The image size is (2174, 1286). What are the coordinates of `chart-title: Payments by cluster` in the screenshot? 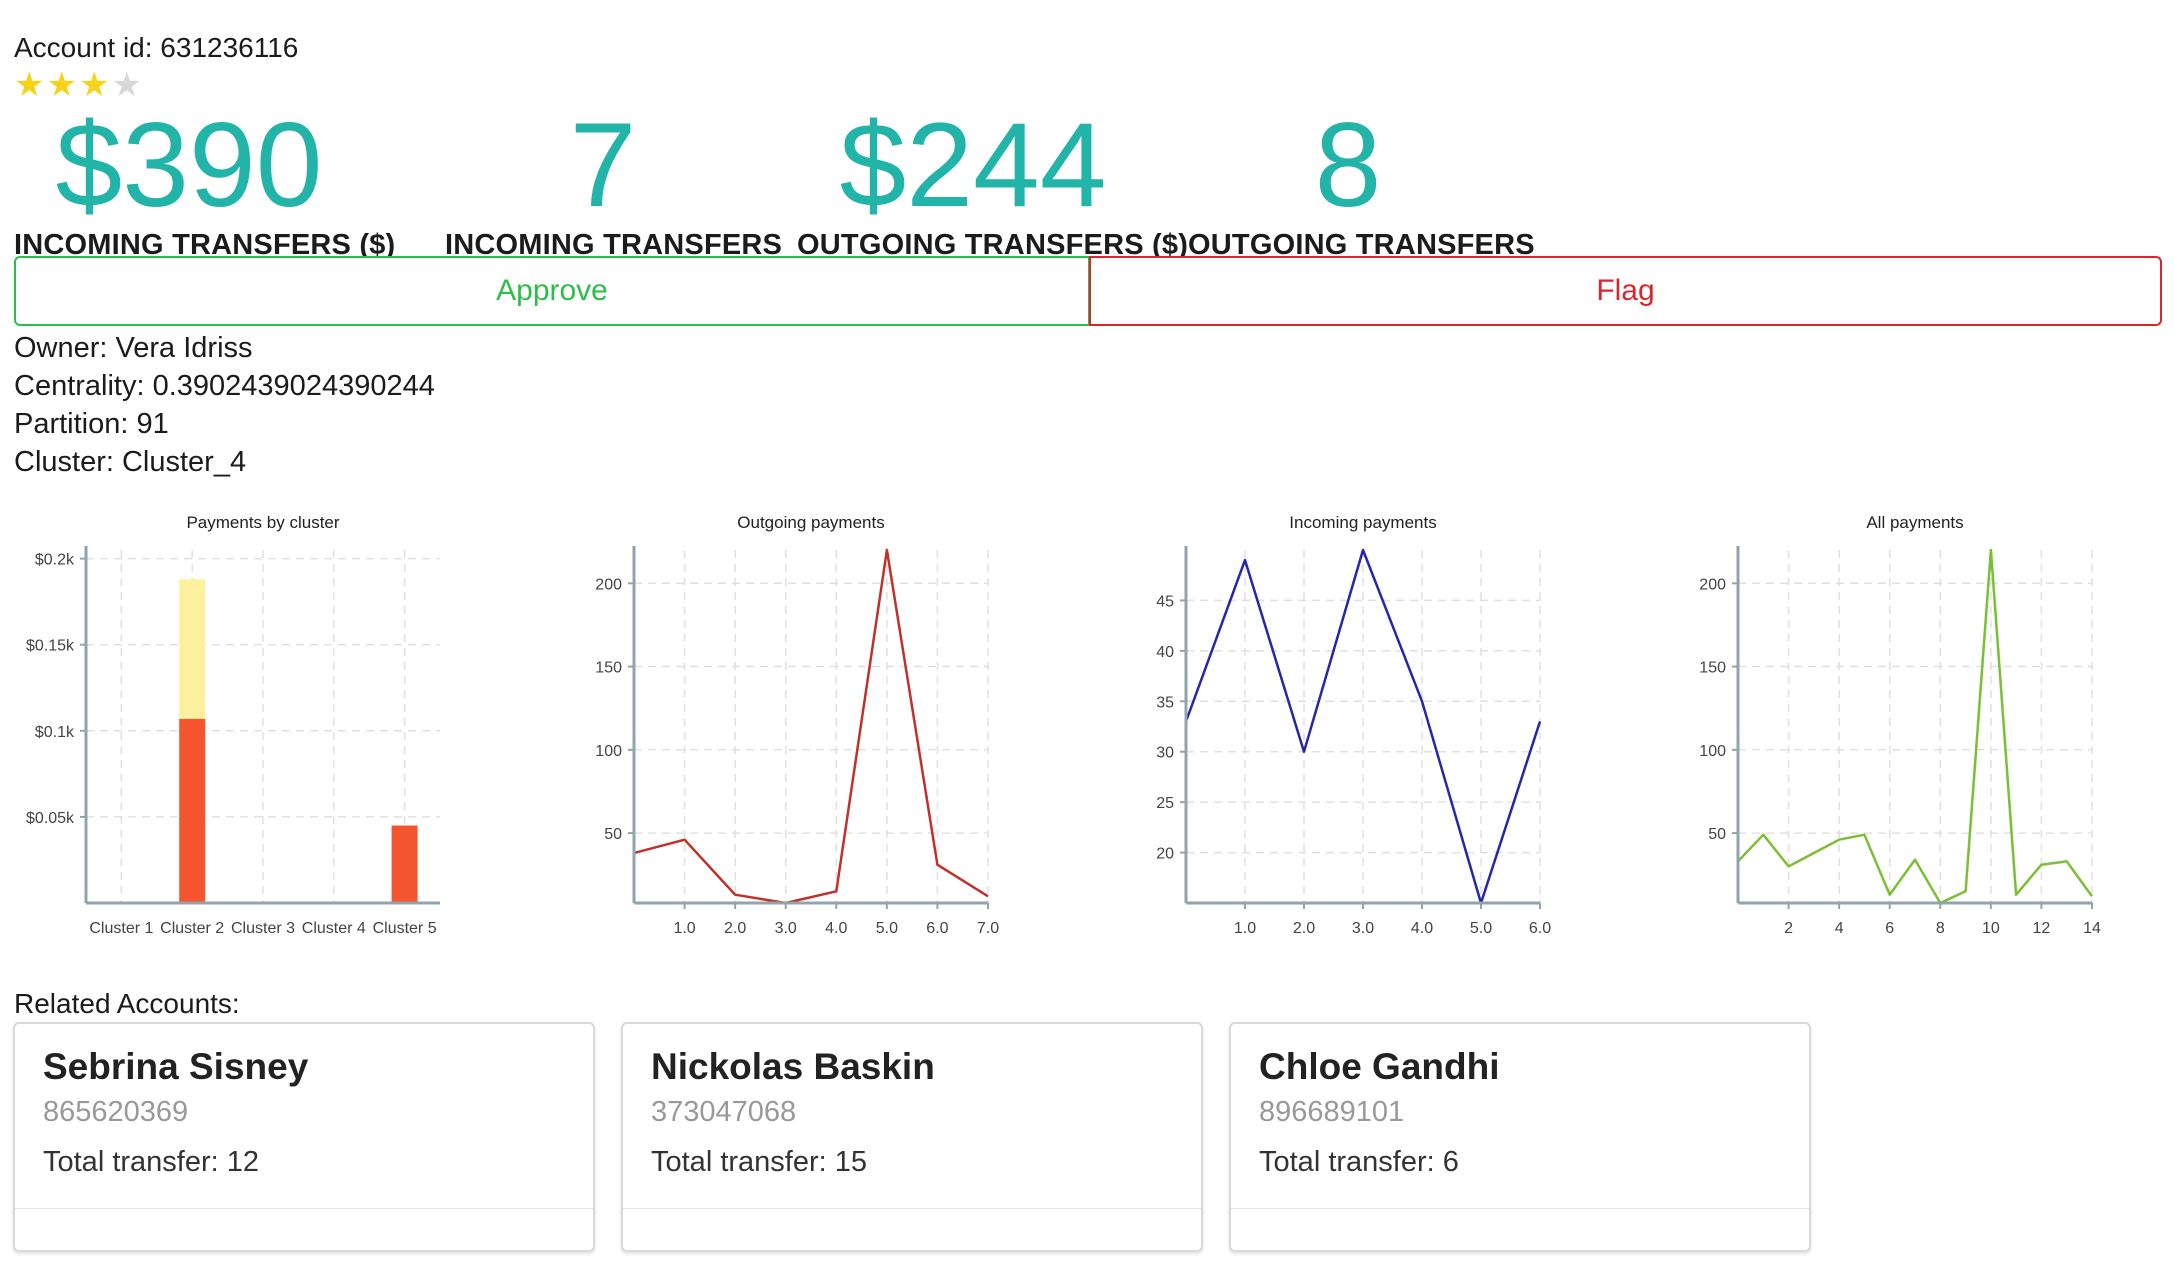 It's located at (262, 522).